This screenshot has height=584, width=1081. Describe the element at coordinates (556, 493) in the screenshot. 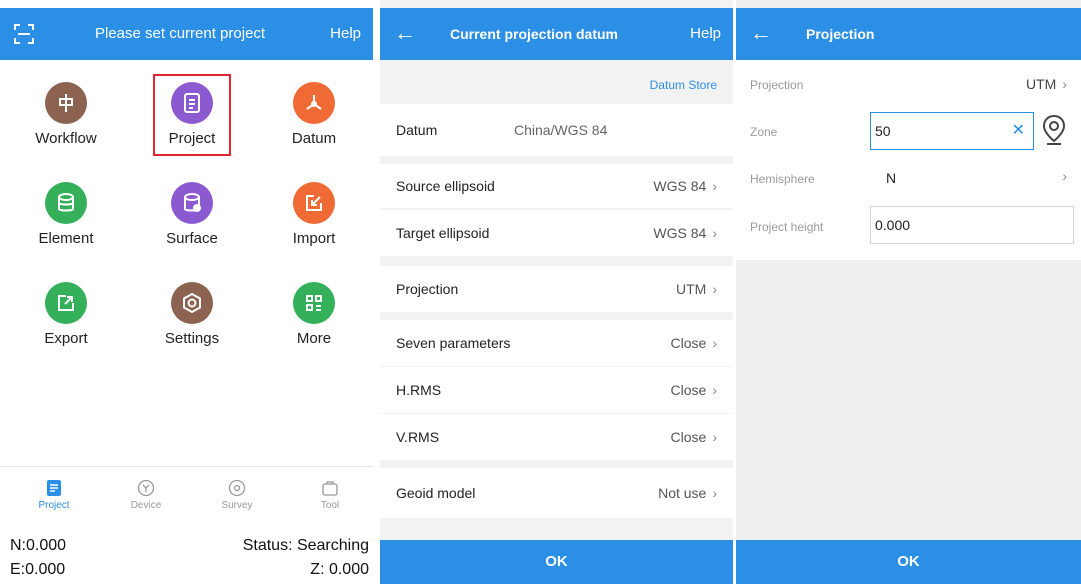

I see `geoid-model-row: Geoid model Not use ›` at that location.